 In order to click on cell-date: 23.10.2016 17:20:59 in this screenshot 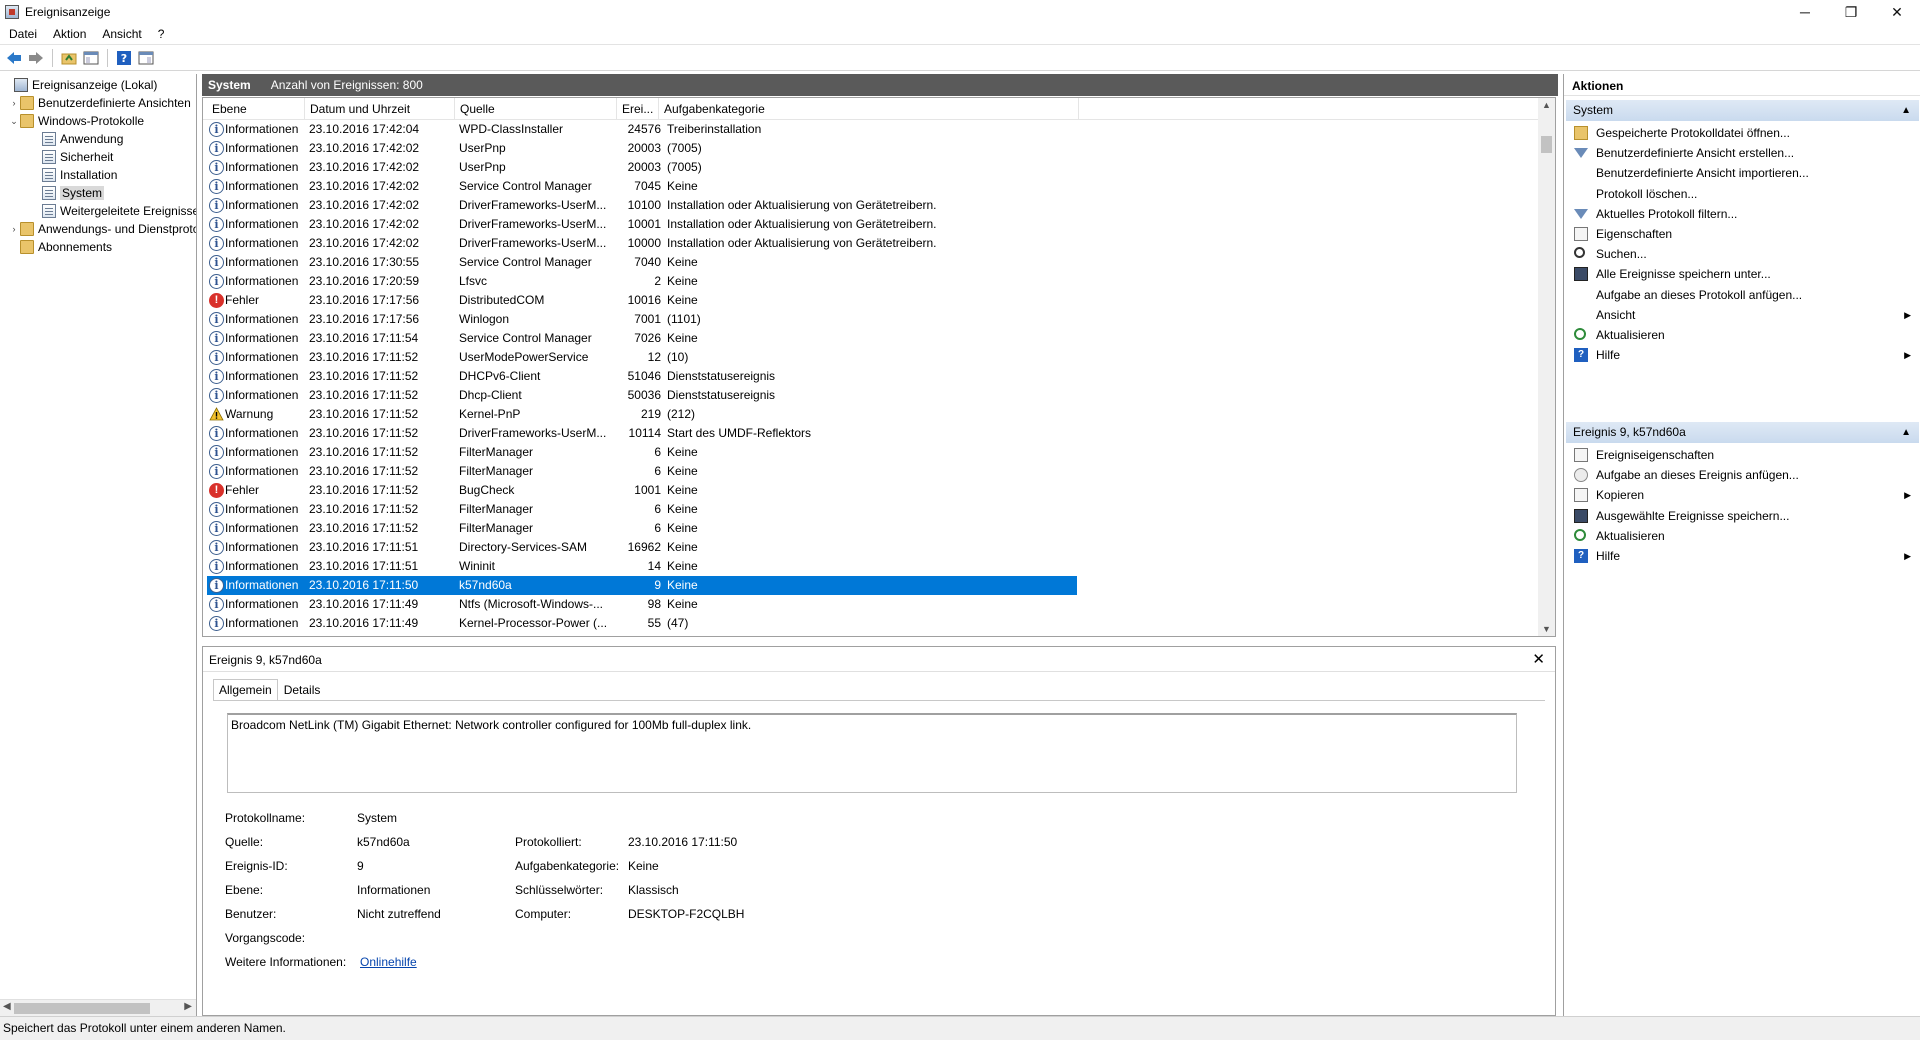, I will do `click(364, 281)`.